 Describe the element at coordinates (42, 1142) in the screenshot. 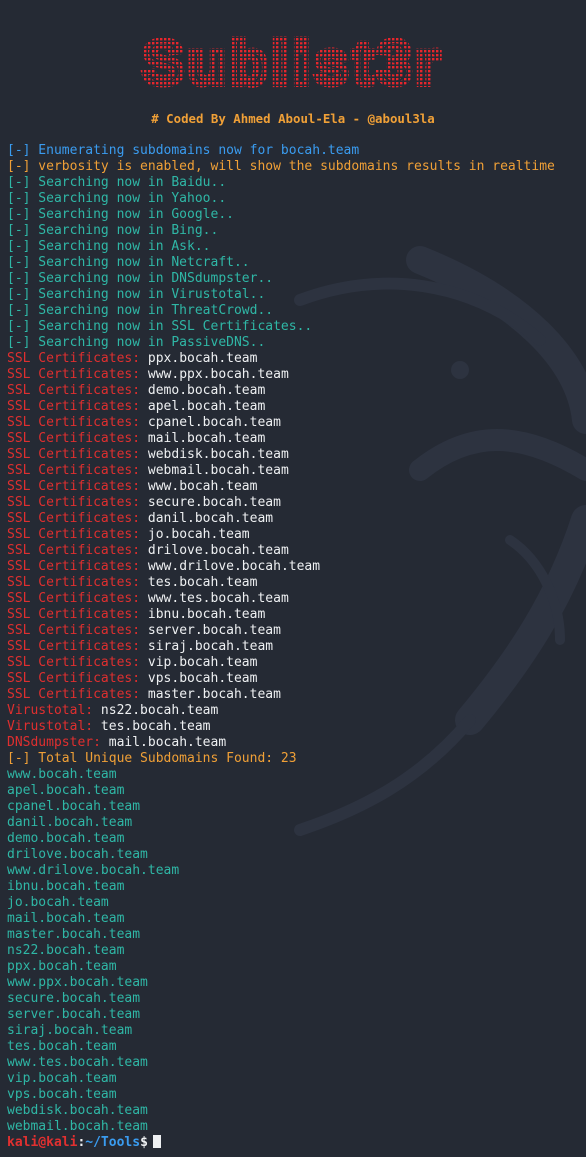

I see `prompt-user: kali@kali` at that location.